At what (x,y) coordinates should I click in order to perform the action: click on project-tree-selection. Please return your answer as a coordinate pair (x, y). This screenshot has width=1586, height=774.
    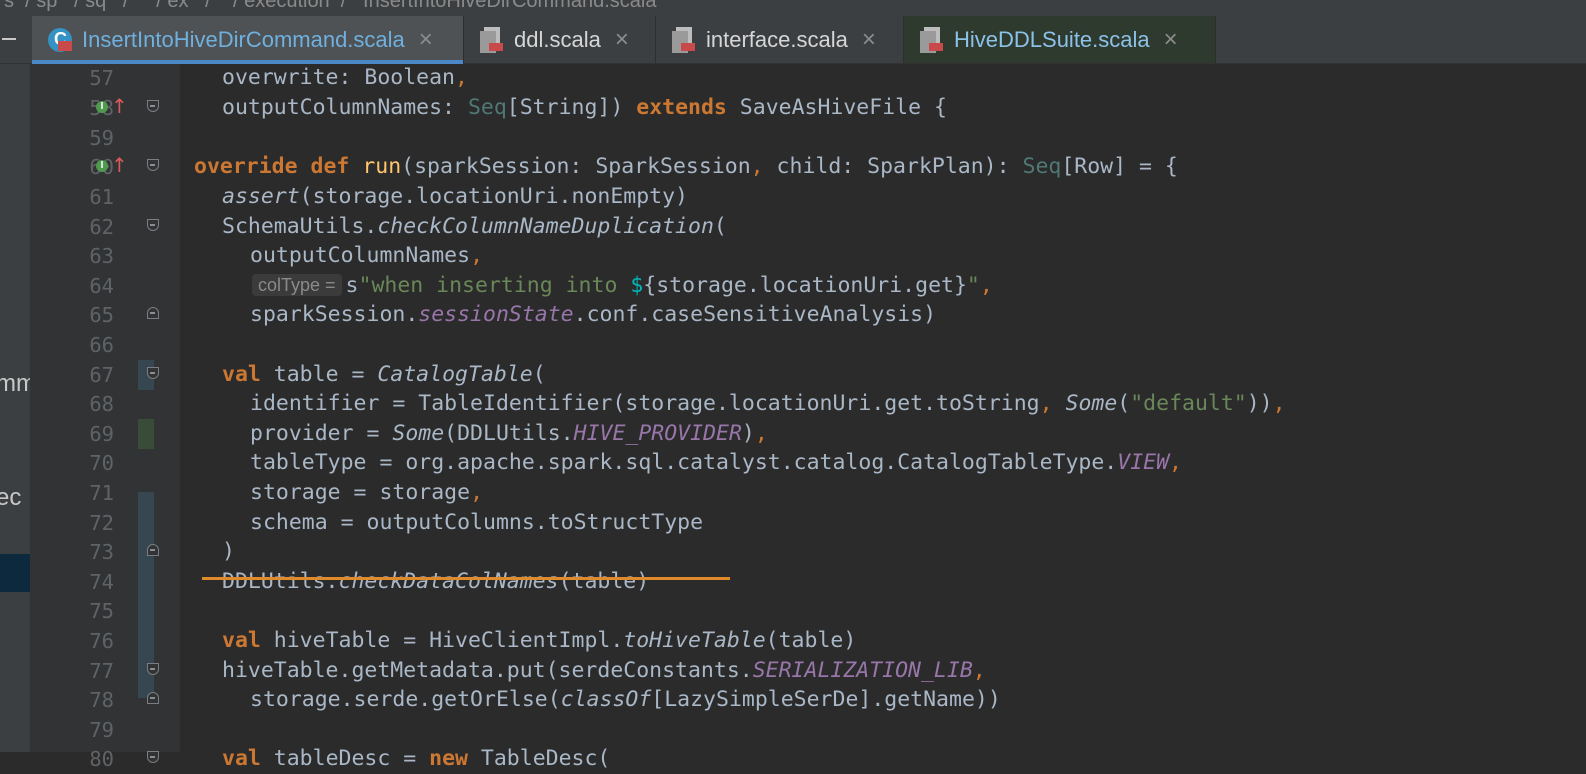
    Looking at the image, I should click on (15, 573).